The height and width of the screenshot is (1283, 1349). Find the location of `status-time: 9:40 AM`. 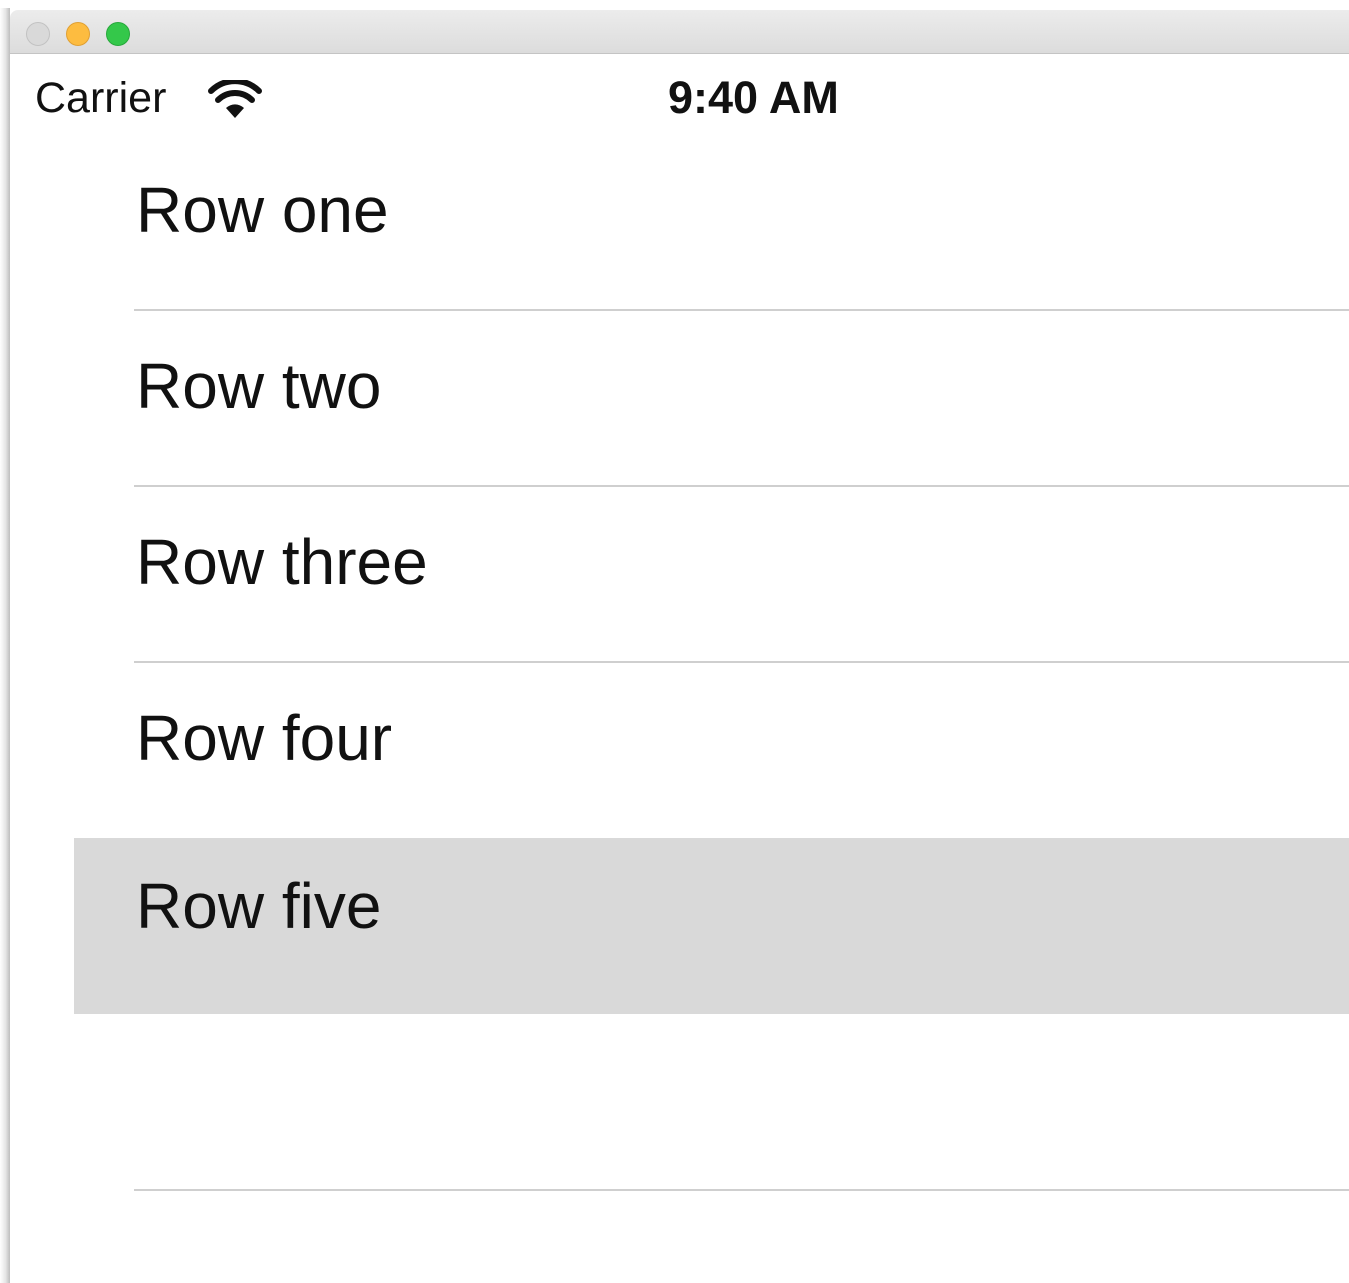

status-time: 9:40 AM is located at coordinates (753, 97).